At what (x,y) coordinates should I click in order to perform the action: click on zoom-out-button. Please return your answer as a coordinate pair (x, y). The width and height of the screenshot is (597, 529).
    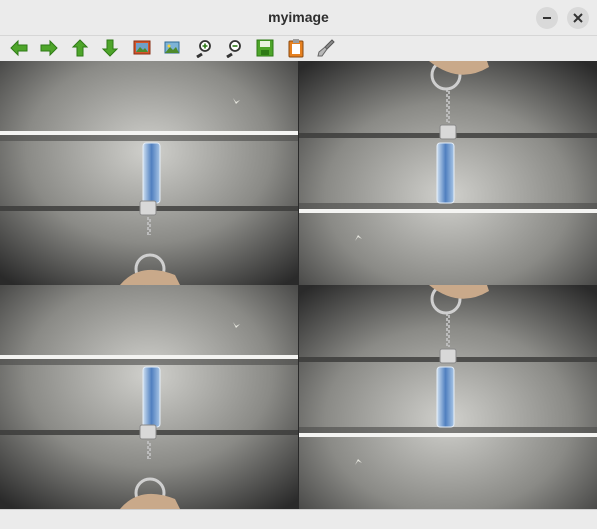
    Looking at the image, I should click on (234, 48).